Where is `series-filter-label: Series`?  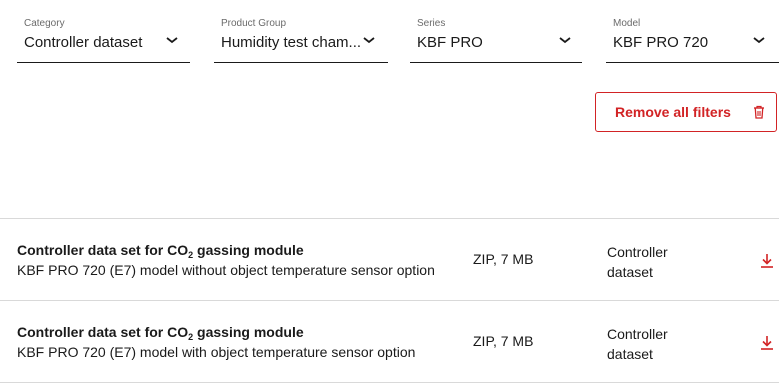 series-filter-label: Series is located at coordinates (431, 23).